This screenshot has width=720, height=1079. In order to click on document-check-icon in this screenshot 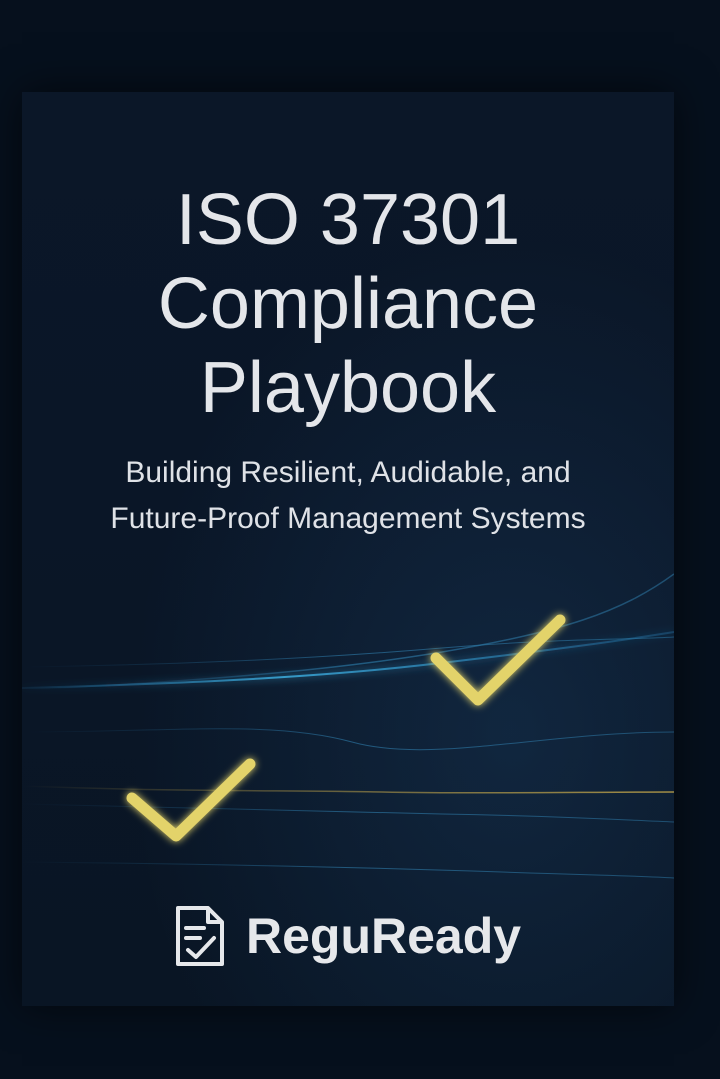, I will do `click(200, 936)`.